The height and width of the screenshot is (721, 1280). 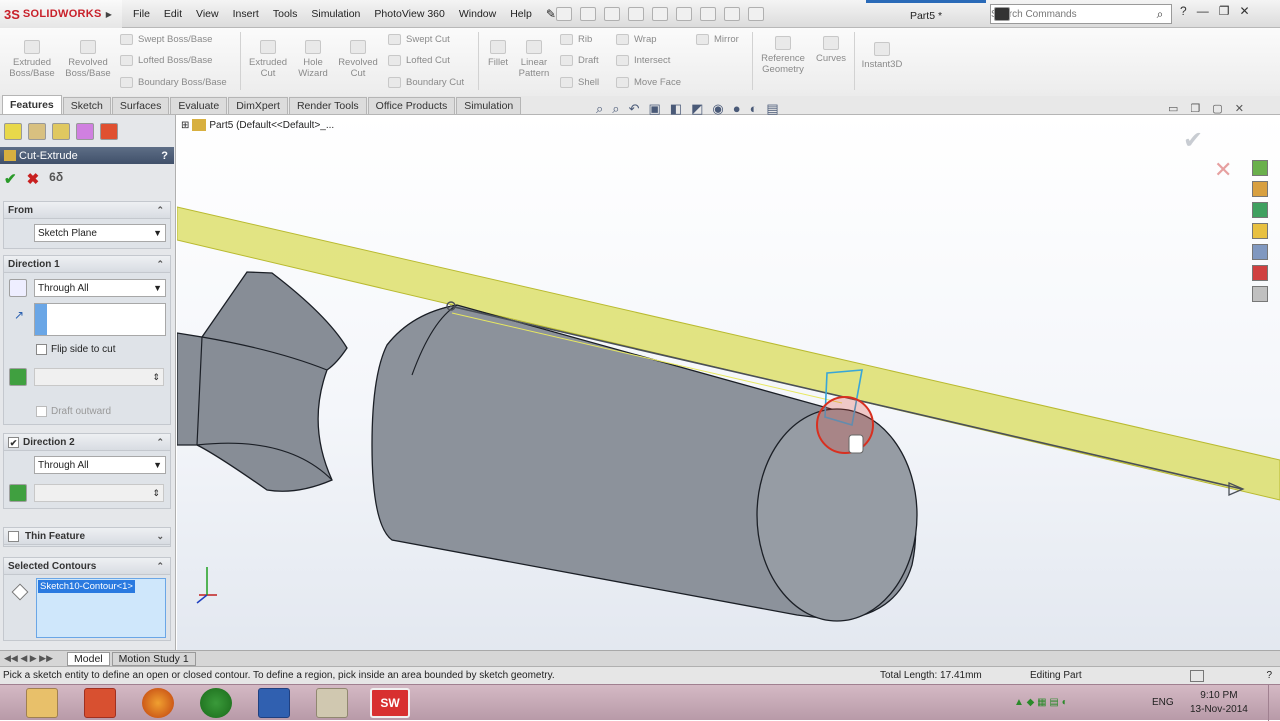 I want to click on file-properties-icon, so click(x=732, y=14).